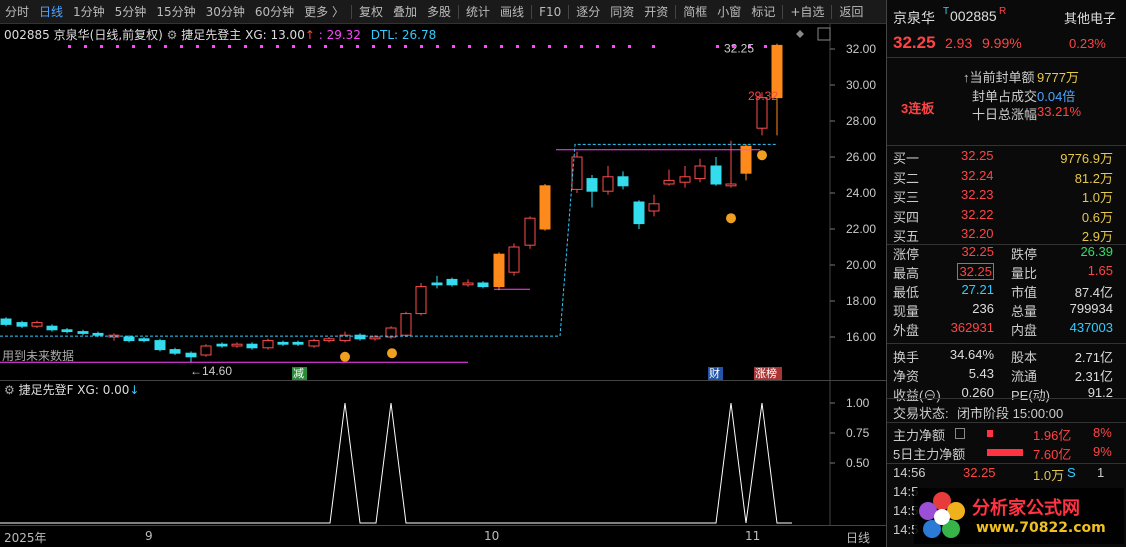 The image size is (1126, 547). Describe the element at coordinates (9, 390) in the screenshot. I see `sub-gear-icon: ⚙` at that location.